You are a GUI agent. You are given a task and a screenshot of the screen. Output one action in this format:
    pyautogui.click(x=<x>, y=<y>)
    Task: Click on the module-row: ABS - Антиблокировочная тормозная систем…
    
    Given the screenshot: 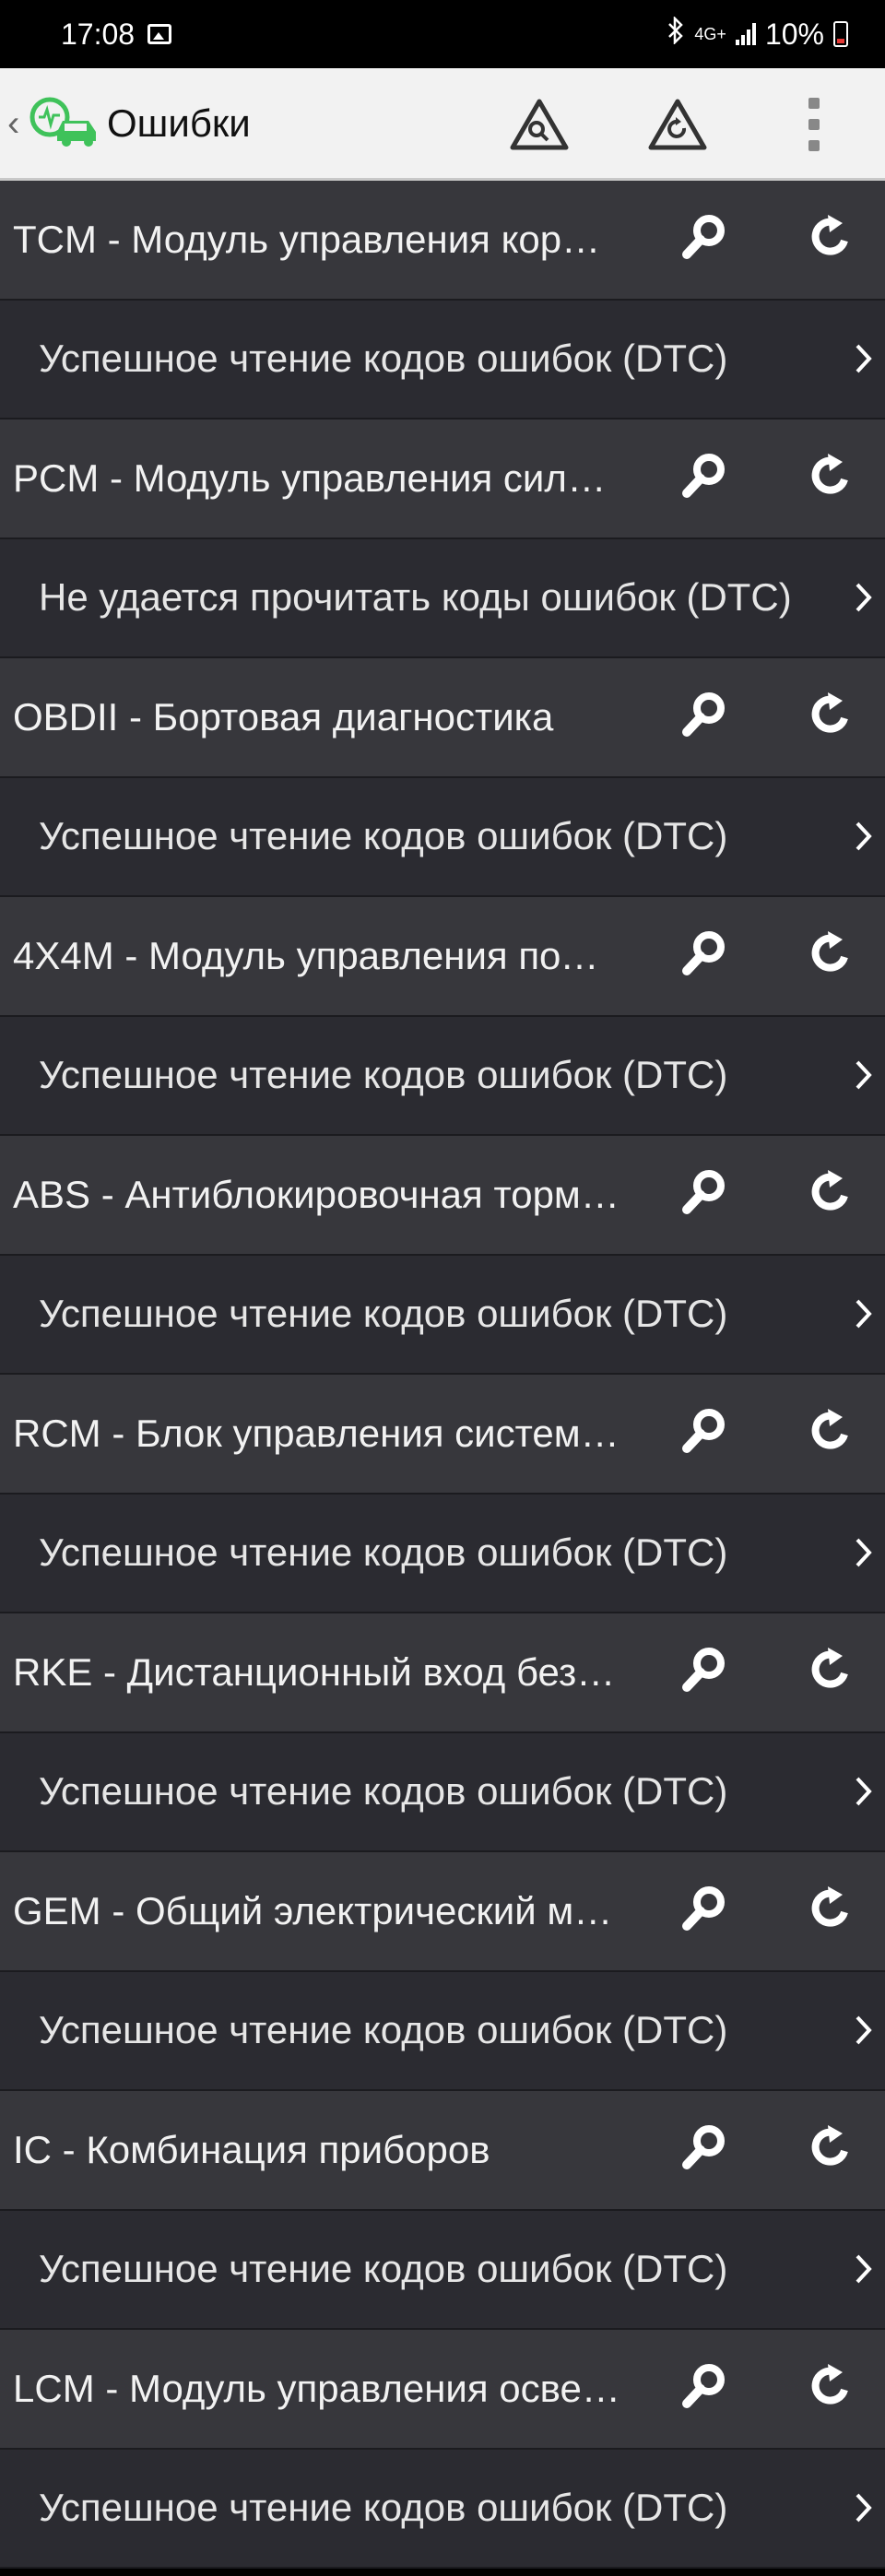 What is the action you would take?
    pyautogui.click(x=442, y=1196)
    